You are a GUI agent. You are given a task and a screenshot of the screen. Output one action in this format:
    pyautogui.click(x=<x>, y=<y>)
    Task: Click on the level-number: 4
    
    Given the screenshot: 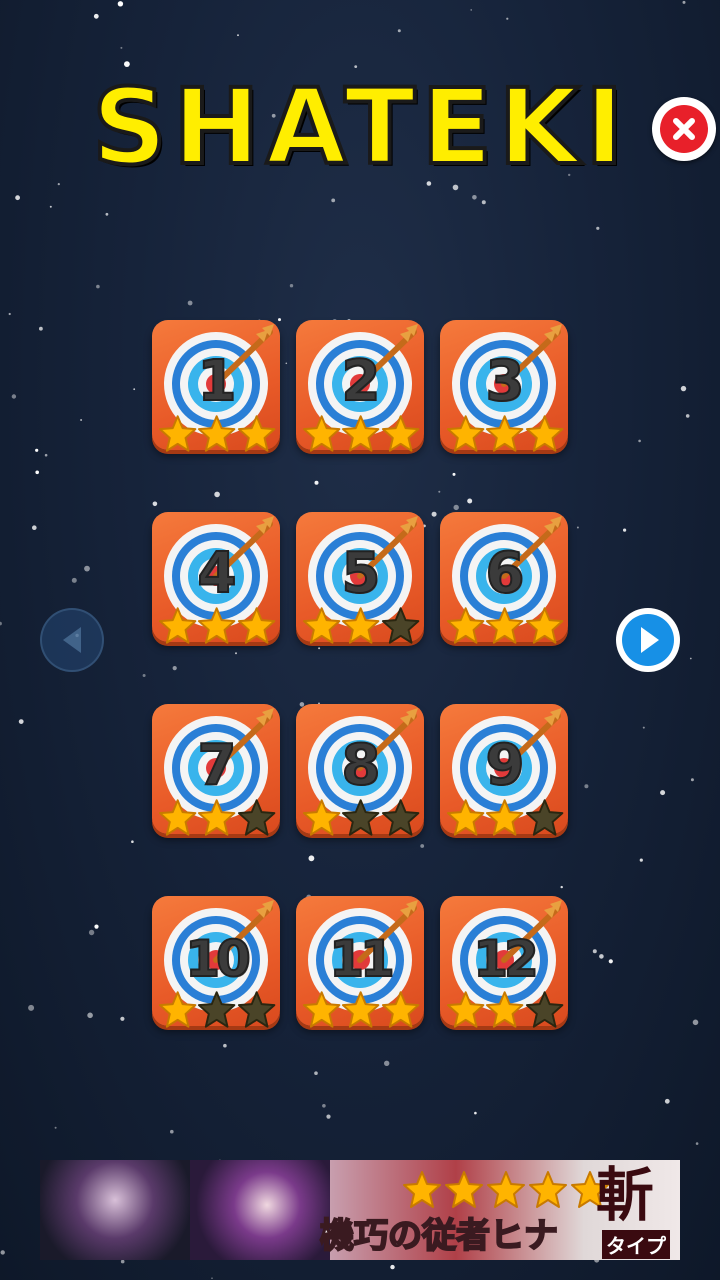 What is the action you would take?
    pyautogui.click(x=217, y=573)
    